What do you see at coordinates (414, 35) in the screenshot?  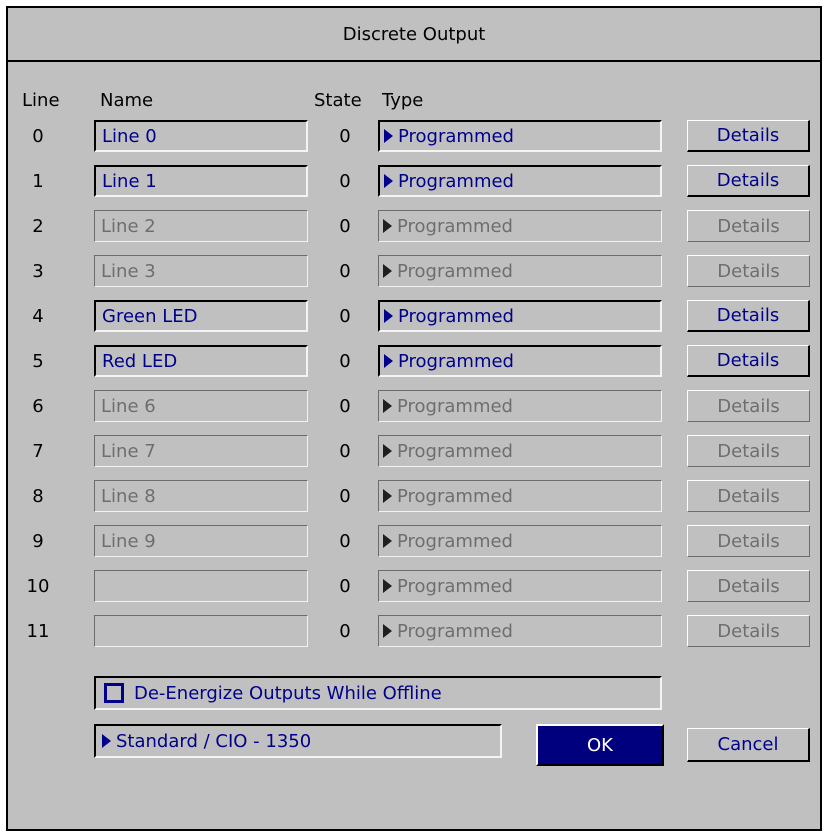 I see `dialog-title: Discrete Output` at bounding box center [414, 35].